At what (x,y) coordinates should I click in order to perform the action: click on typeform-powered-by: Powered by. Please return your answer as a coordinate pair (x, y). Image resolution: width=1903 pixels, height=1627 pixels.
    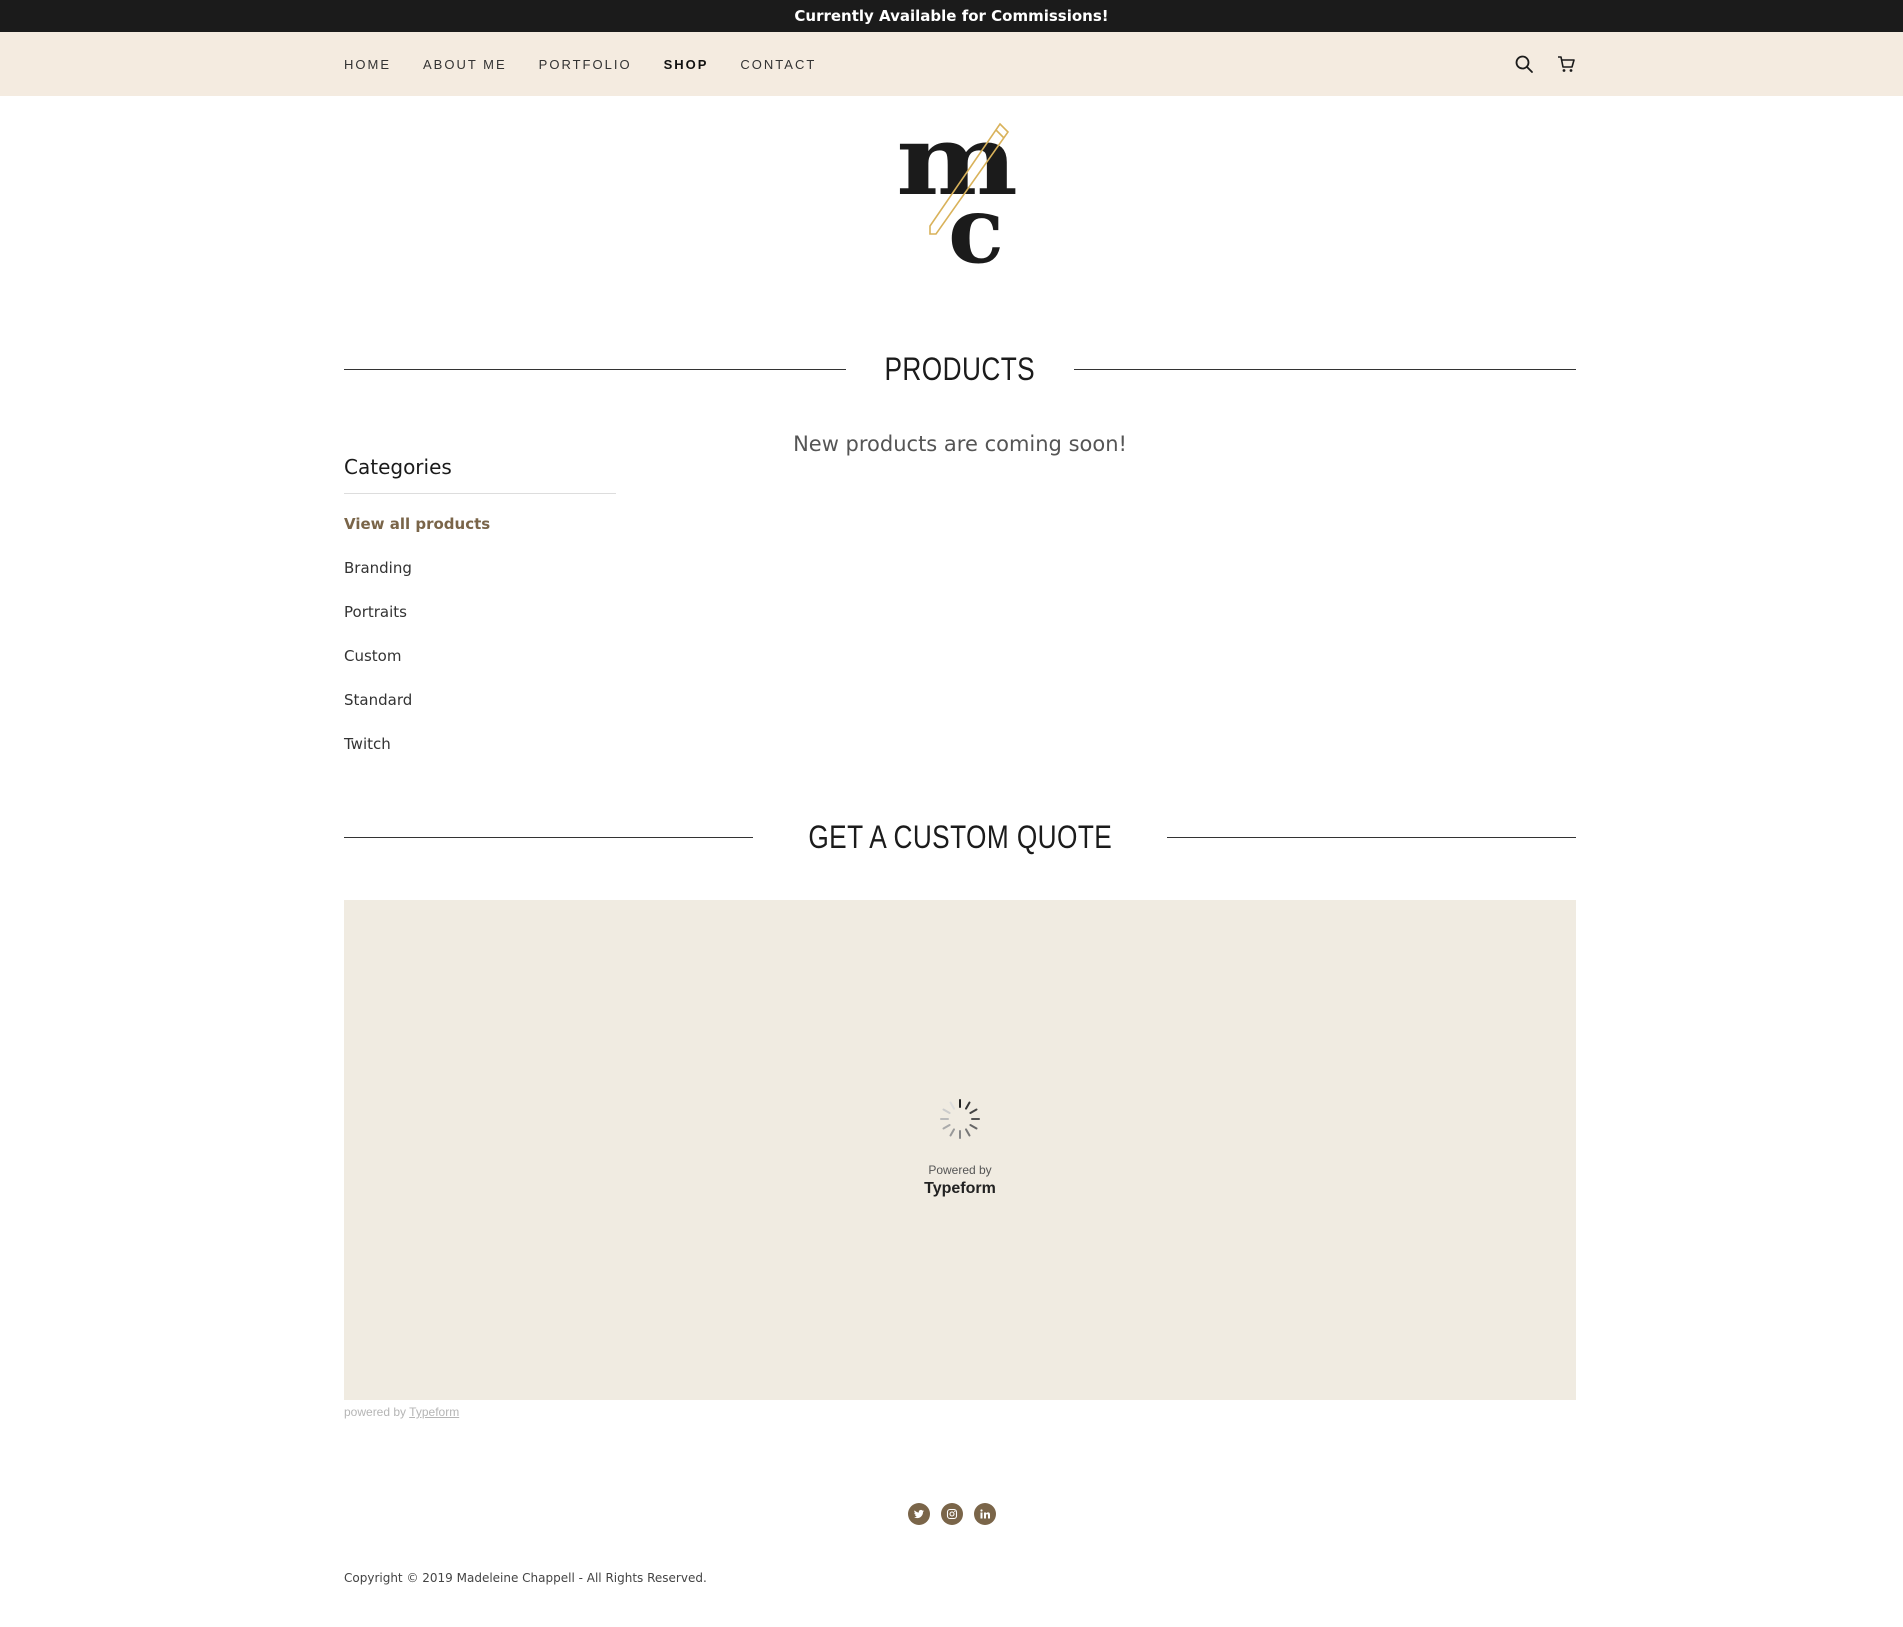
    Looking at the image, I should click on (960, 1170).